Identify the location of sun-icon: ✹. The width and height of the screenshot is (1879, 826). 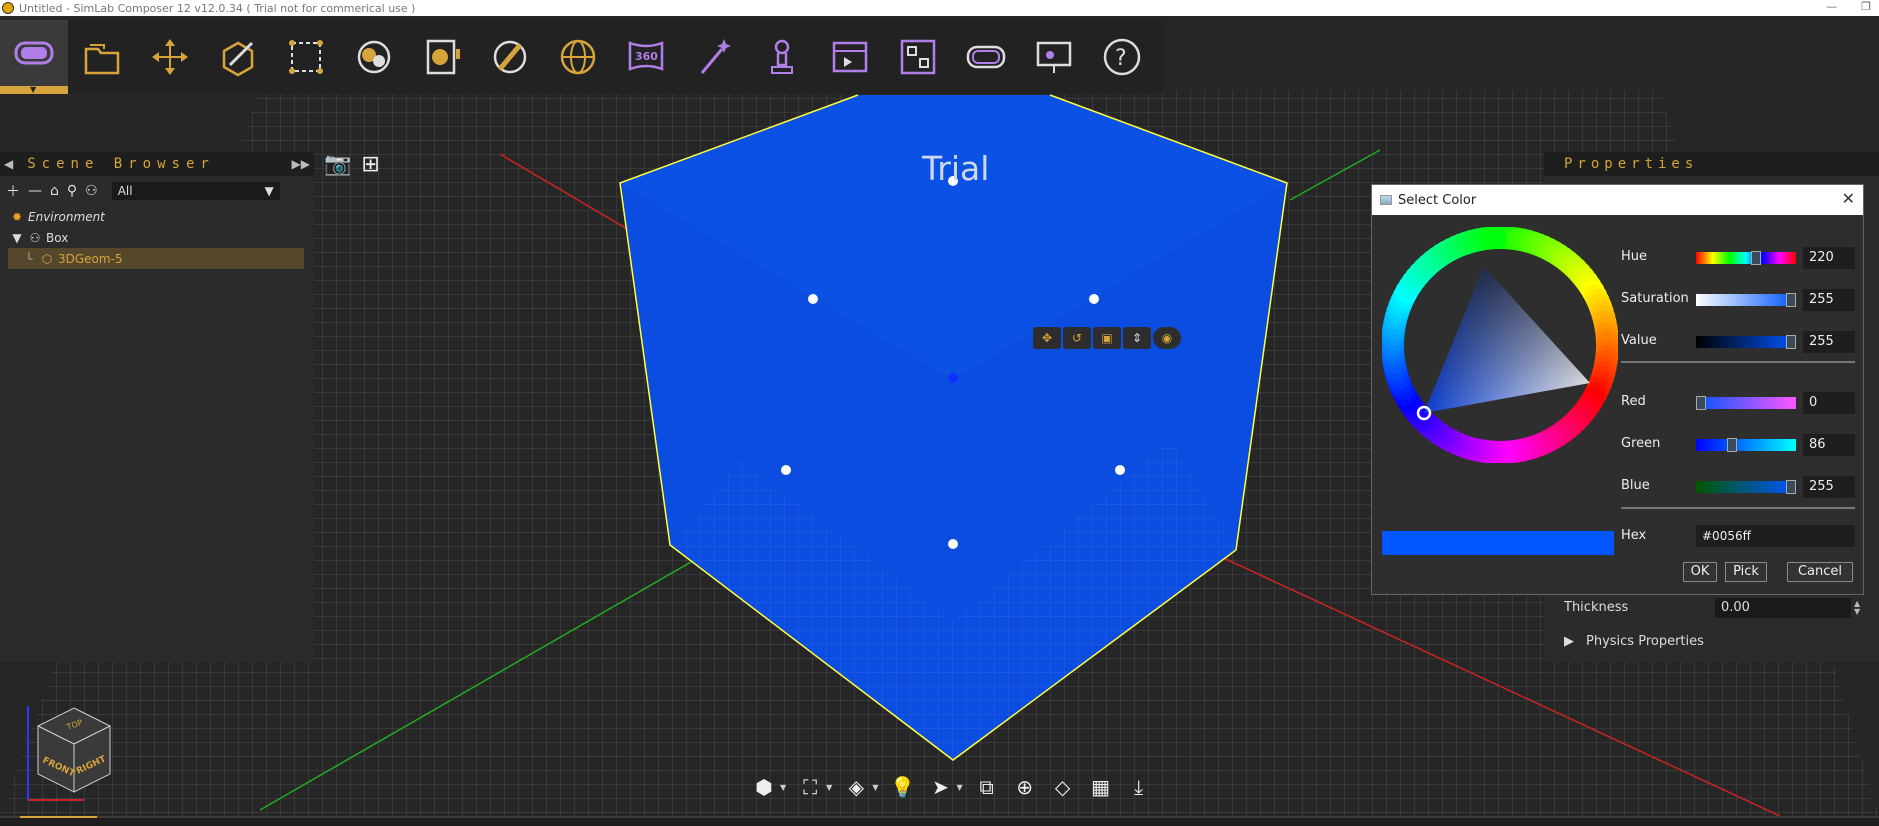
(17, 216).